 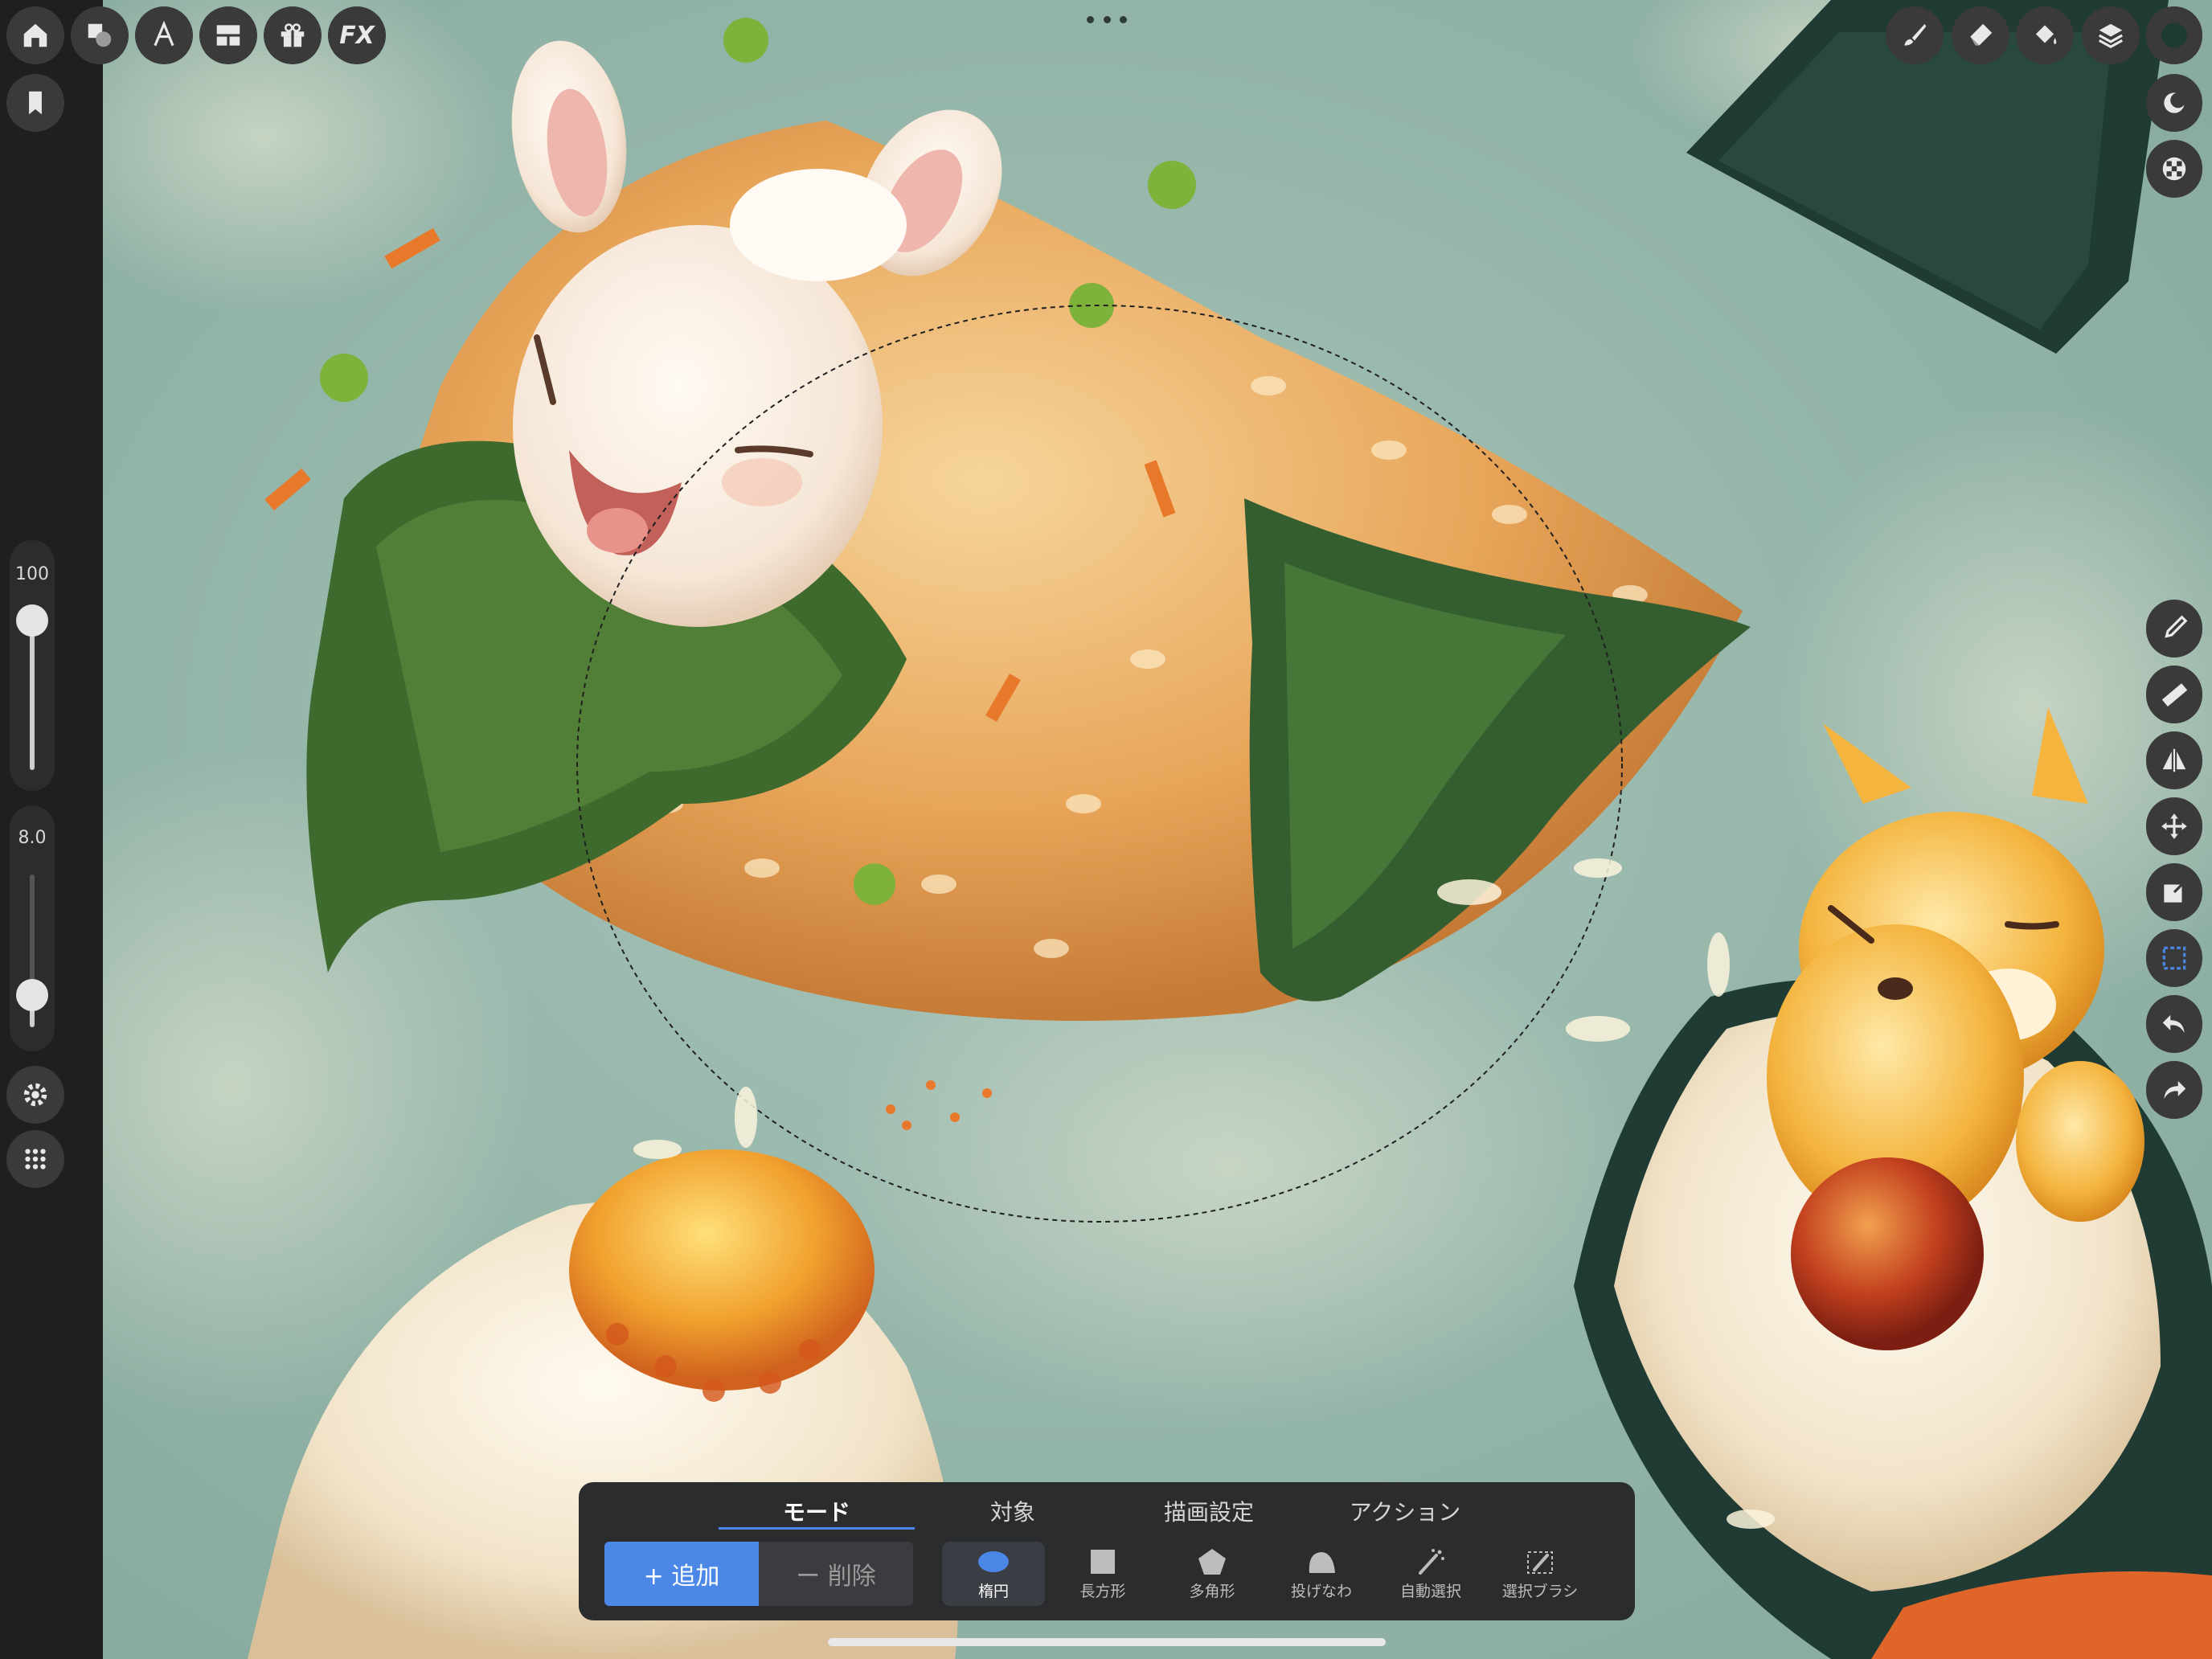 I want to click on selection-icon, so click(x=2174, y=958).